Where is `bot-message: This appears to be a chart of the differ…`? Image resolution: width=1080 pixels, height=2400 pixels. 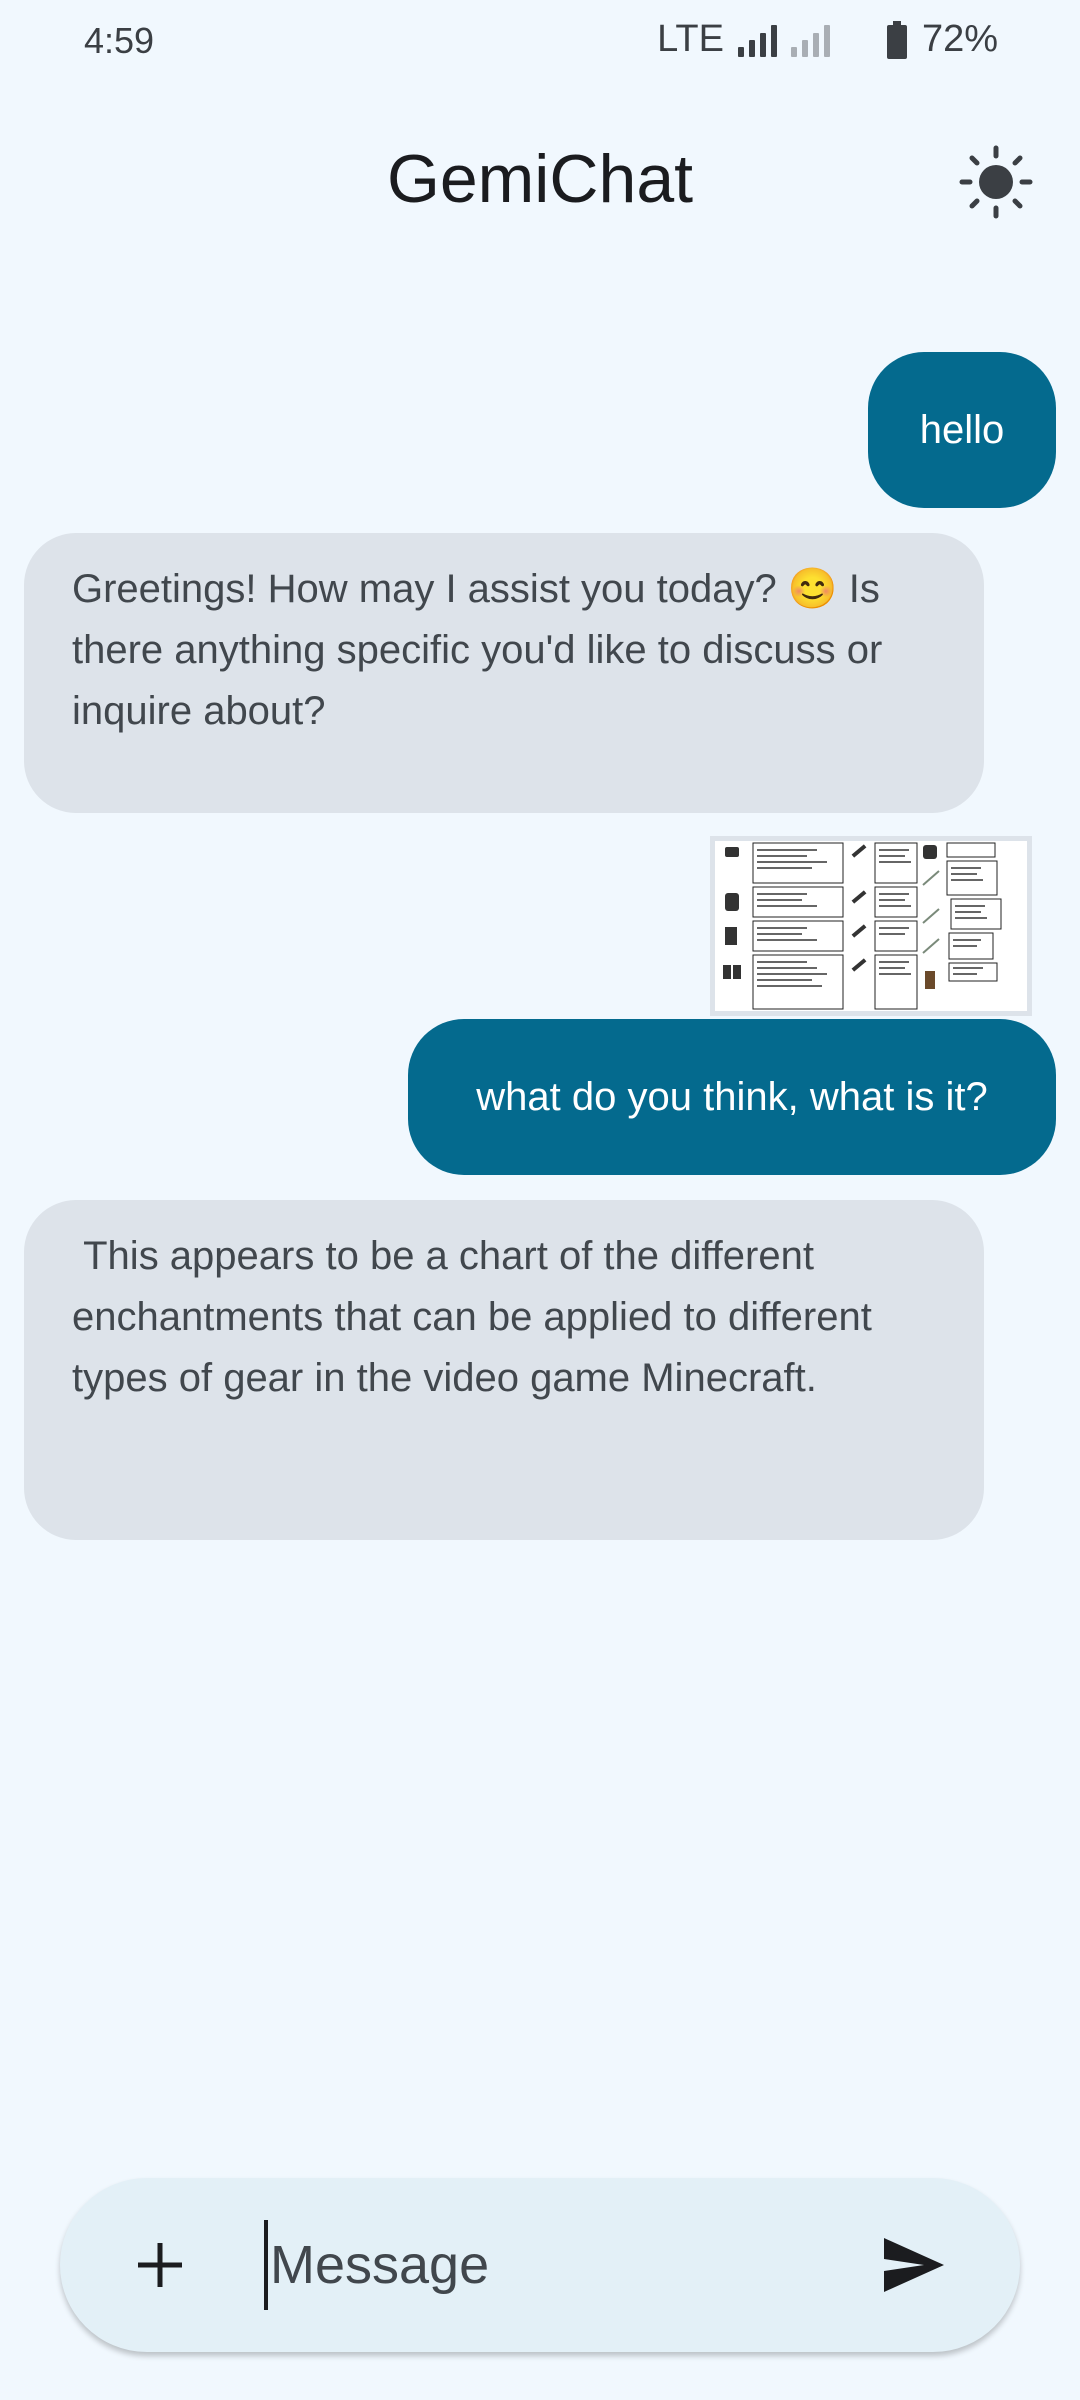
bot-message: This appears to be a chart of the differ… is located at coordinates (504, 1370).